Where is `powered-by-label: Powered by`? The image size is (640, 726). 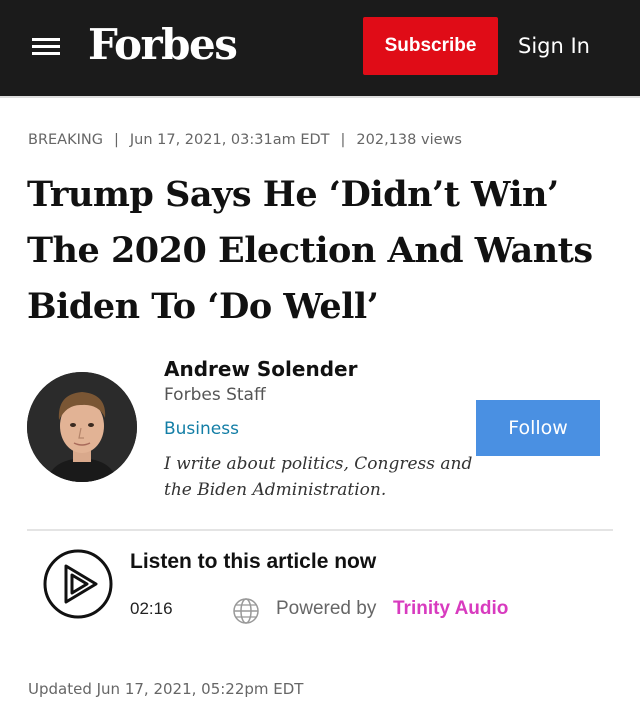 powered-by-label: Powered by is located at coordinates (326, 608).